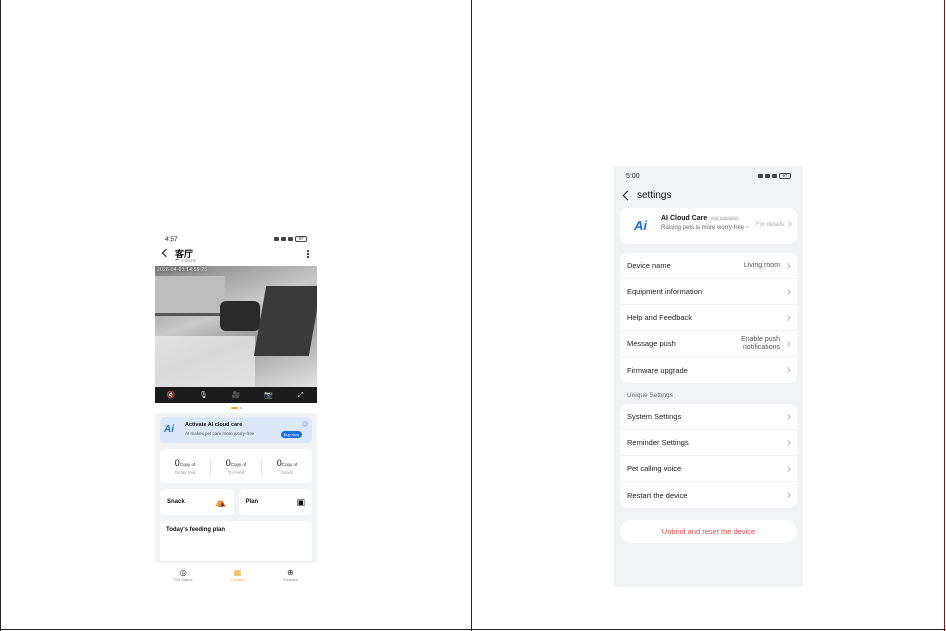  I want to click on section-title: Unique Settings, so click(650, 395).